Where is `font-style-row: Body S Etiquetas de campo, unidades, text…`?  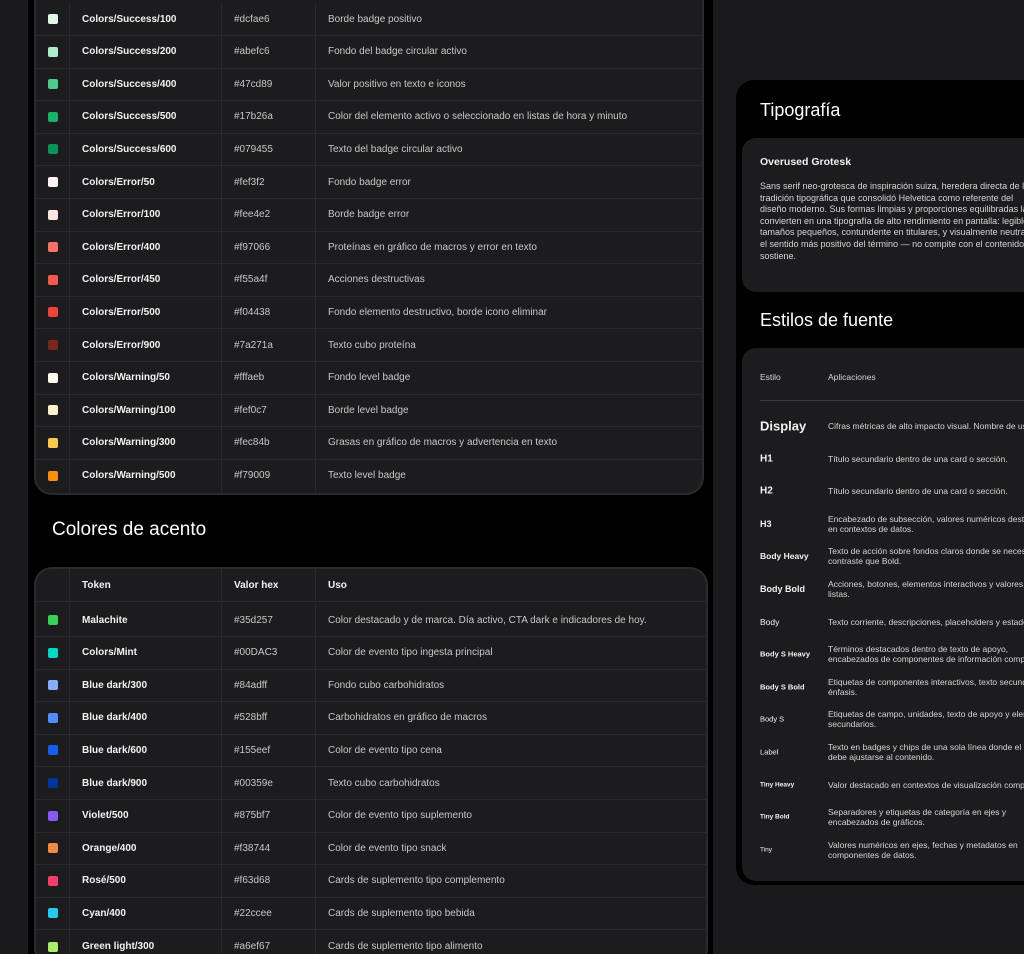
font-style-row: Body S Etiquetas de campo, unidades, text… is located at coordinates (892, 719).